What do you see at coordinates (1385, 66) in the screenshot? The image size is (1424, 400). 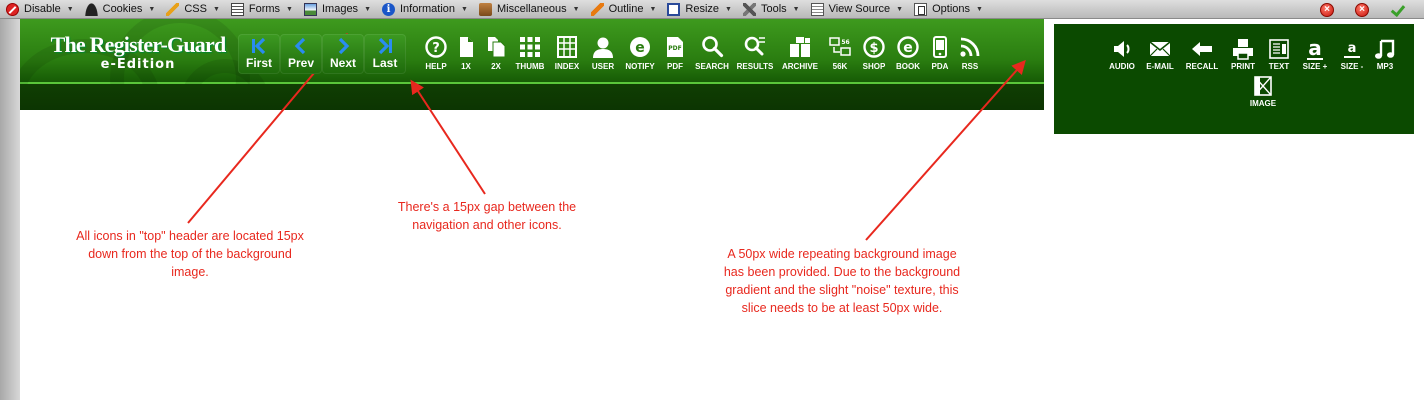 I see `mp3-label: MP3` at bounding box center [1385, 66].